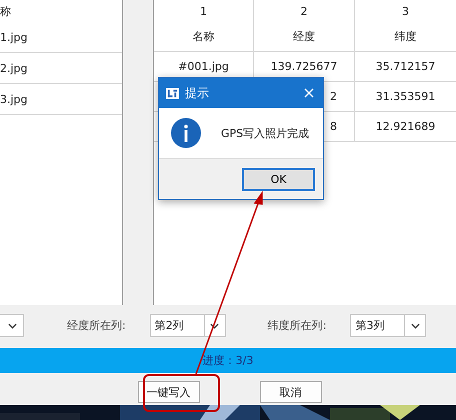 This screenshot has height=420, width=456. Describe the element at coordinates (406, 126) in the screenshot. I see `table-cell: 12.921689` at that location.